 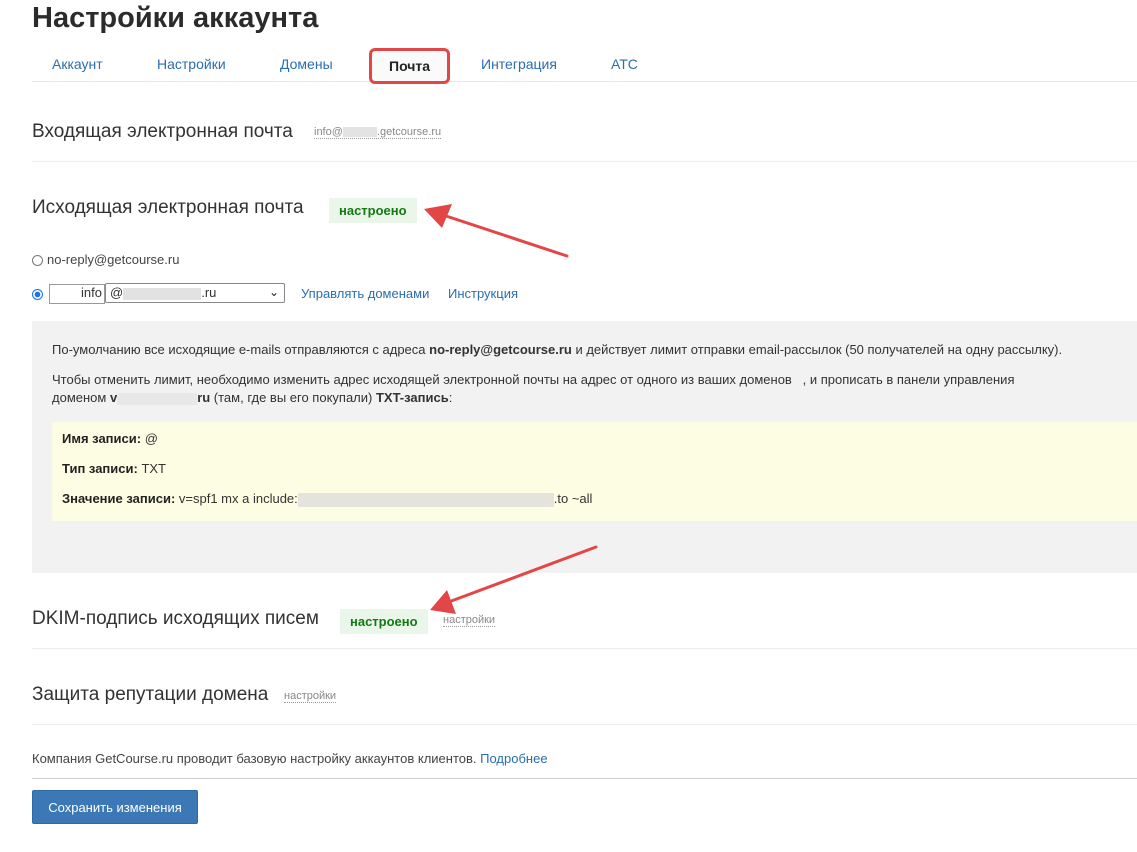 What do you see at coordinates (77, 64) in the screenshot?
I see `tab-account: Аккаунт` at bounding box center [77, 64].